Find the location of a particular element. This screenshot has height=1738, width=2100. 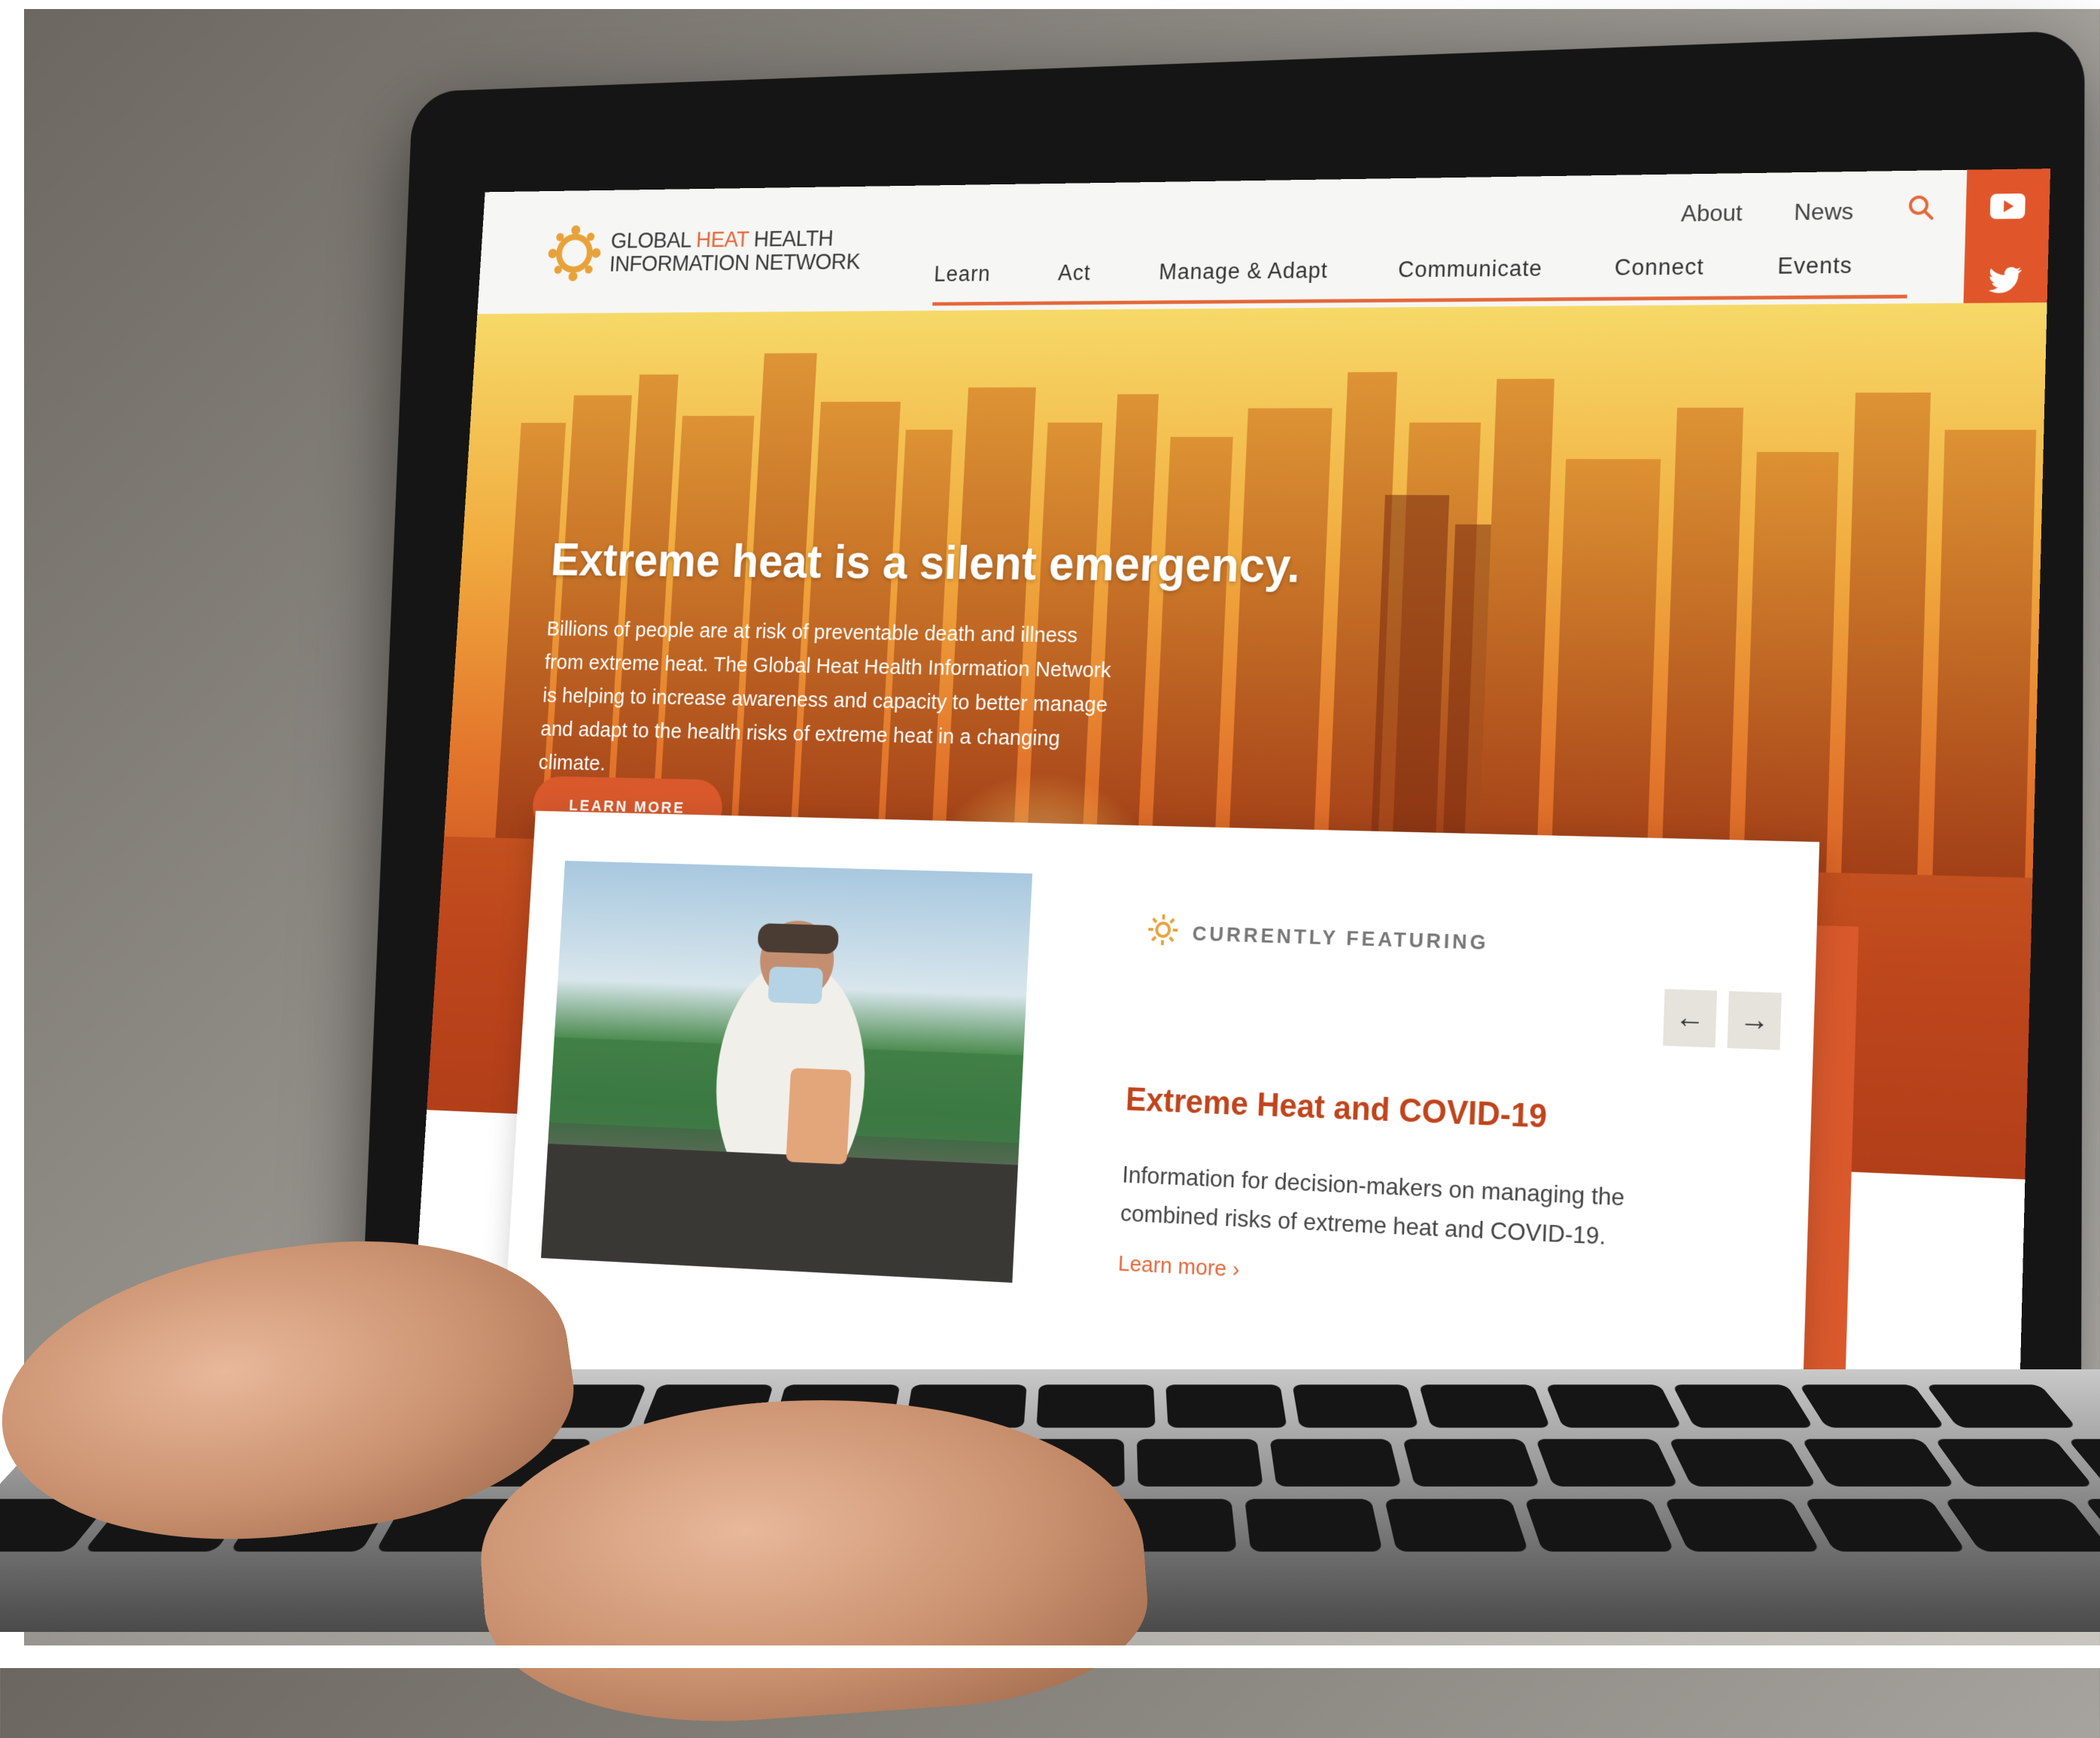

logo-heat: HEAT is located at coordinates (722, 240).